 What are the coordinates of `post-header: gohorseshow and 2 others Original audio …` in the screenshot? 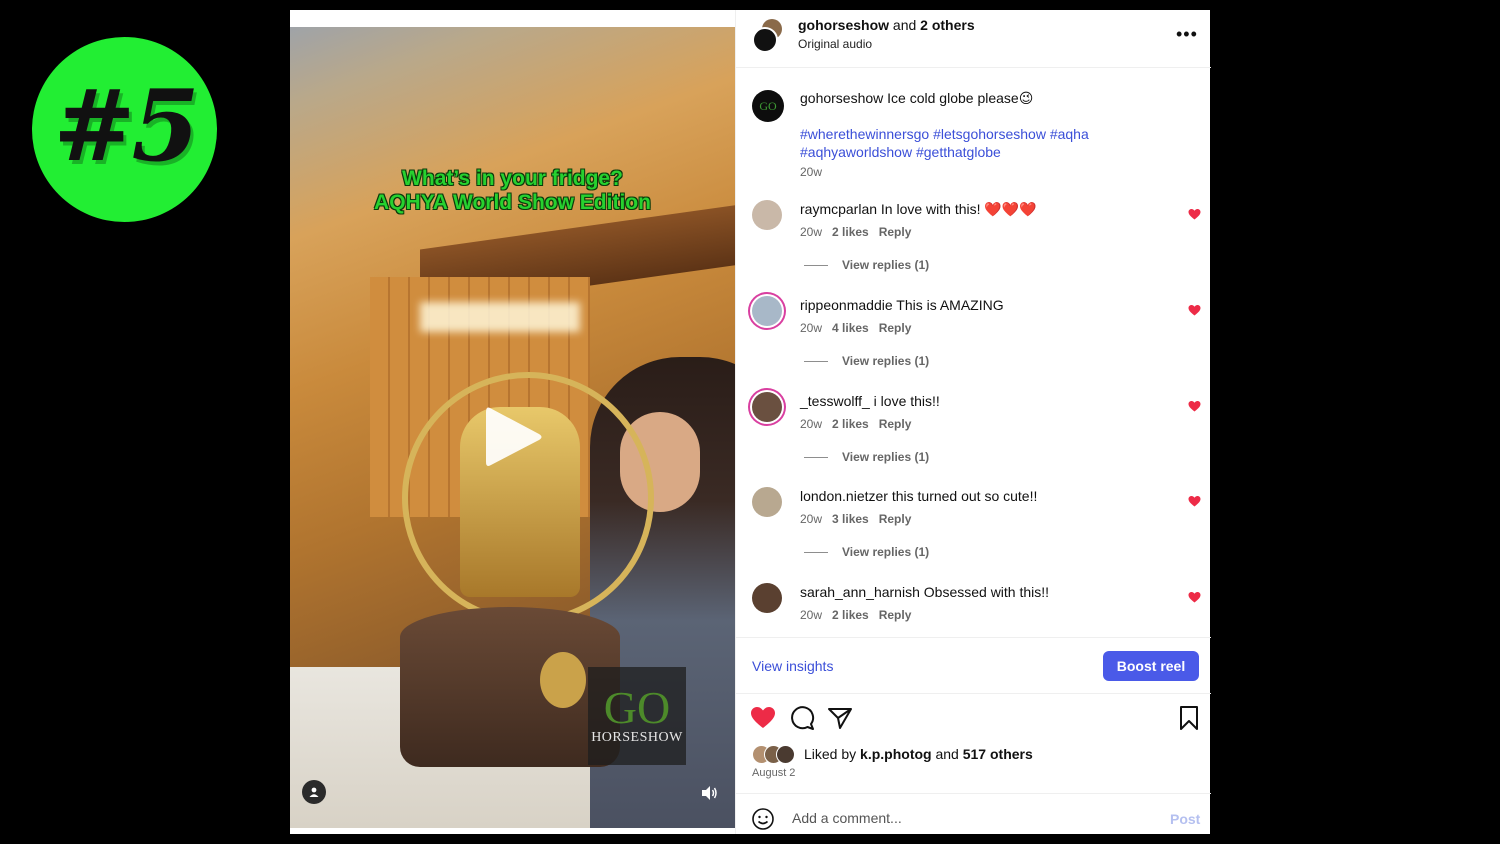 It's located at (973, 39).